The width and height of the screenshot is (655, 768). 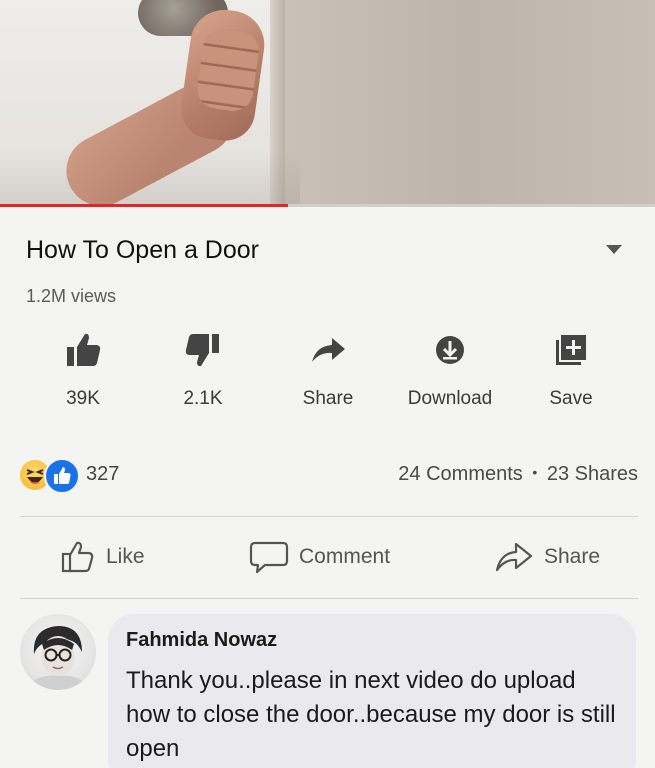 What do you see at coordinates (614, 249) in the screenshot?
I see `chevron-down-icon` at bounding box center [614, 249].